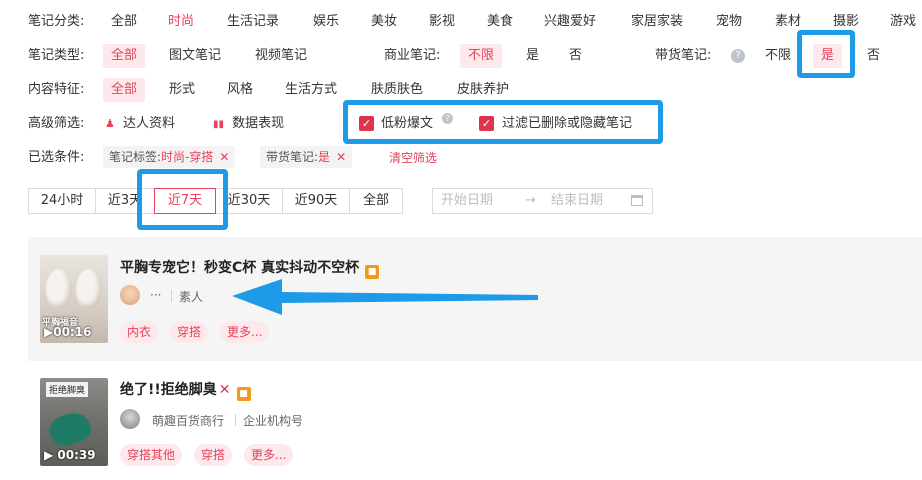 The width and height of the screenshot is (922, 480). Describe the element at coordinates (56, 55) in the screenshot. I see `type-label: 笔记类型:` at that location.